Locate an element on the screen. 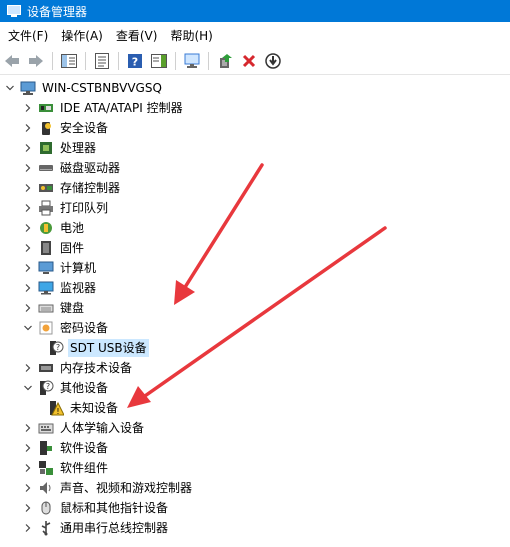  tree-item-label: 软件组件 is located at coordinates (84, 468).